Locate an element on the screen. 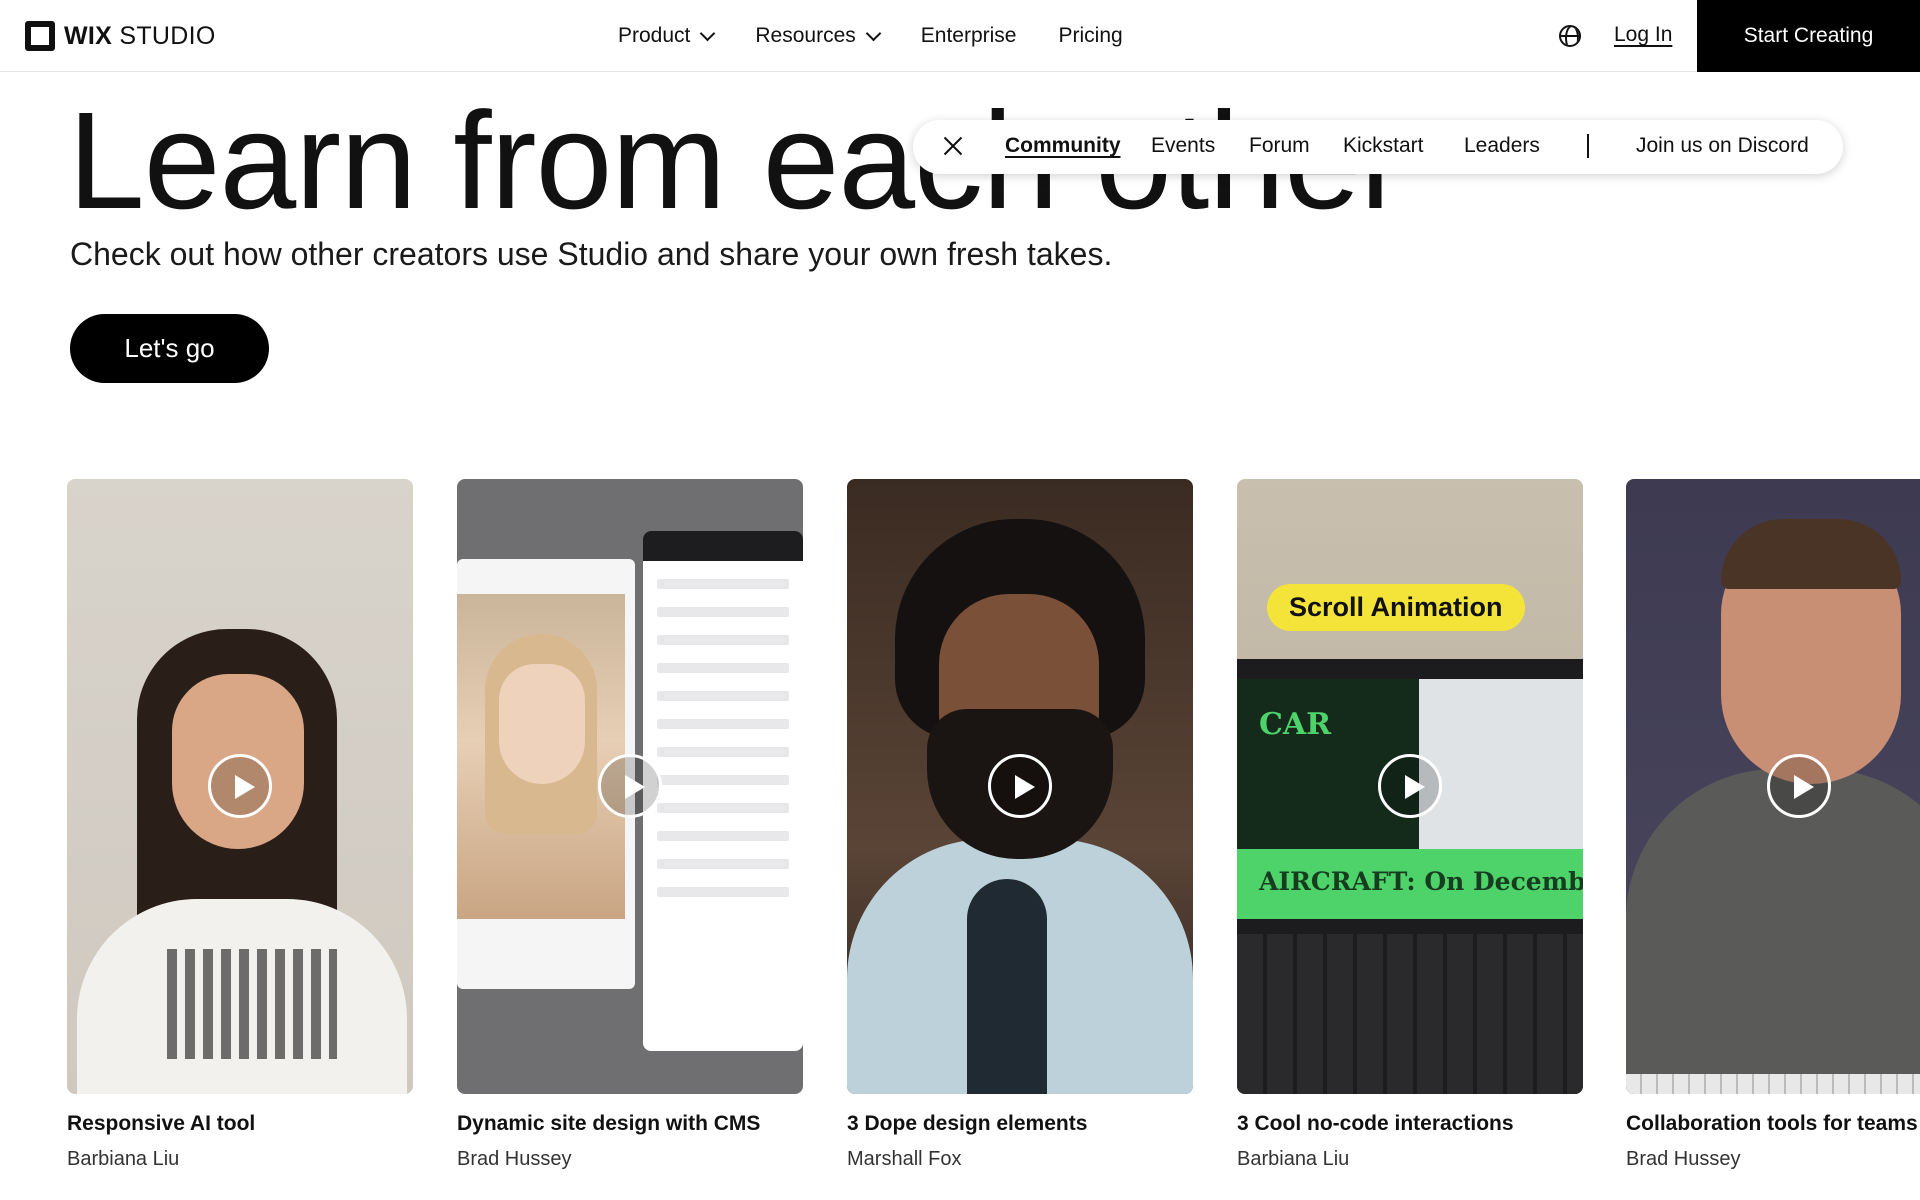  subnav-events: Events is located at coordinates (1183, 146).